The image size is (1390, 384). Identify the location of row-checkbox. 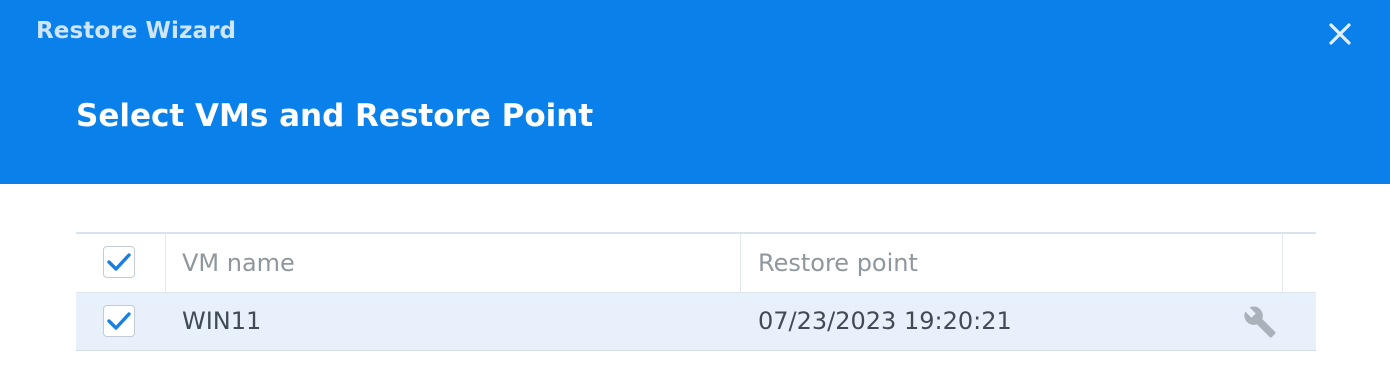
(119, 321).